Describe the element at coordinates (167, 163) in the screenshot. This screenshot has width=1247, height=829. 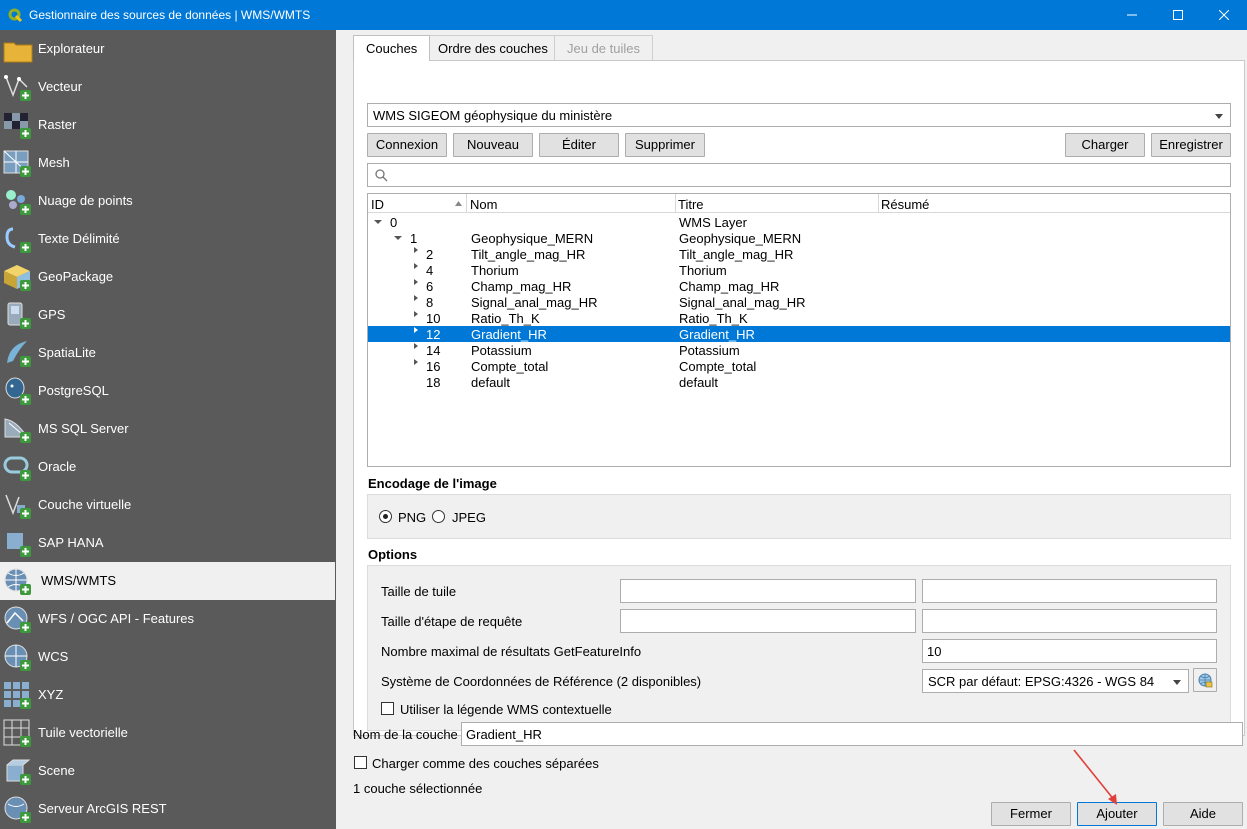
I see `sidebar-item-mesh: Mesh` at that location.